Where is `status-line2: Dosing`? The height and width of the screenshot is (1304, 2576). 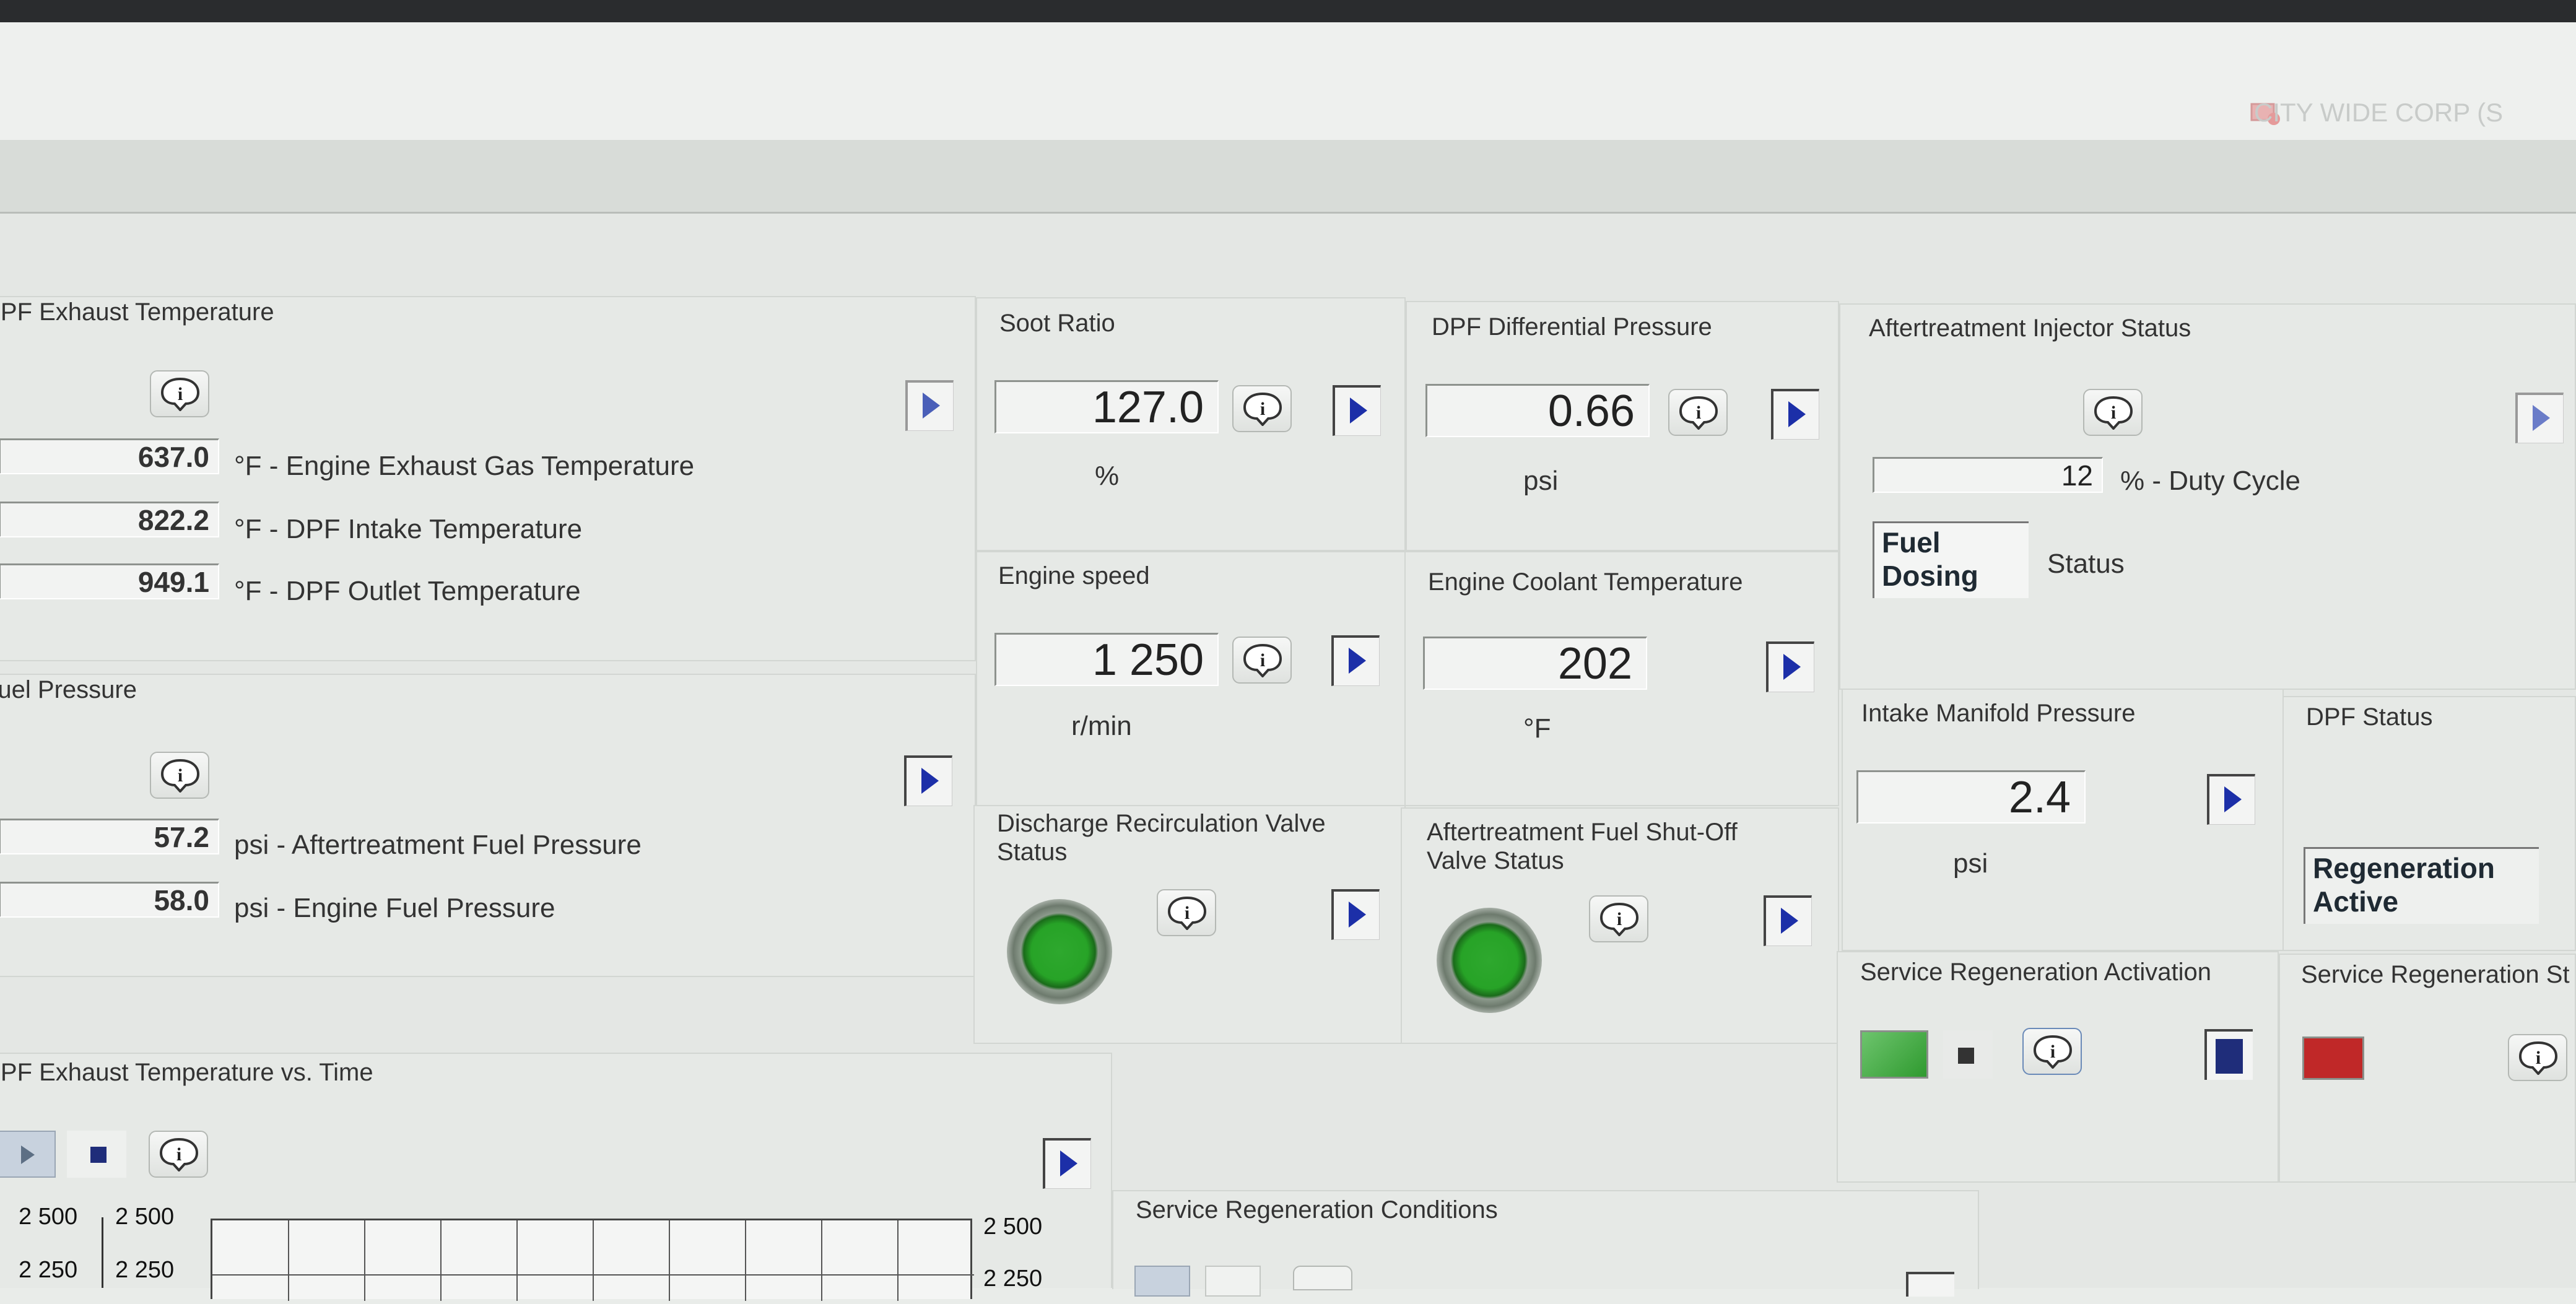
status-line2: Dosing is located at coordinates (1930, 576).